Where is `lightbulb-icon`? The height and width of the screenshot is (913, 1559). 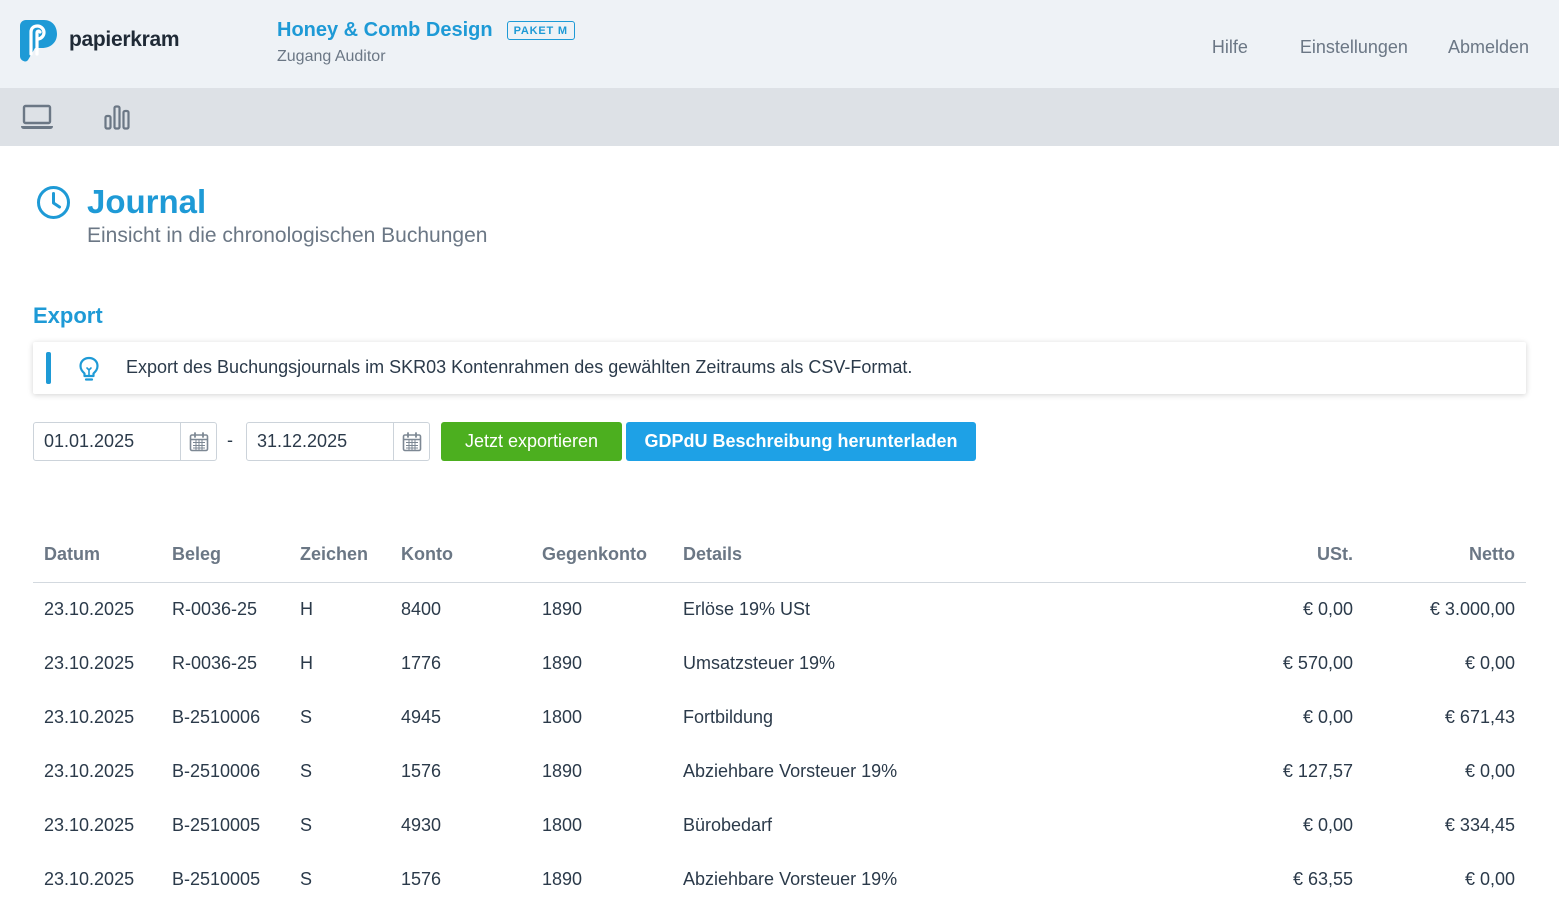 lightbulb-icon is located at coordinates (89, 368).